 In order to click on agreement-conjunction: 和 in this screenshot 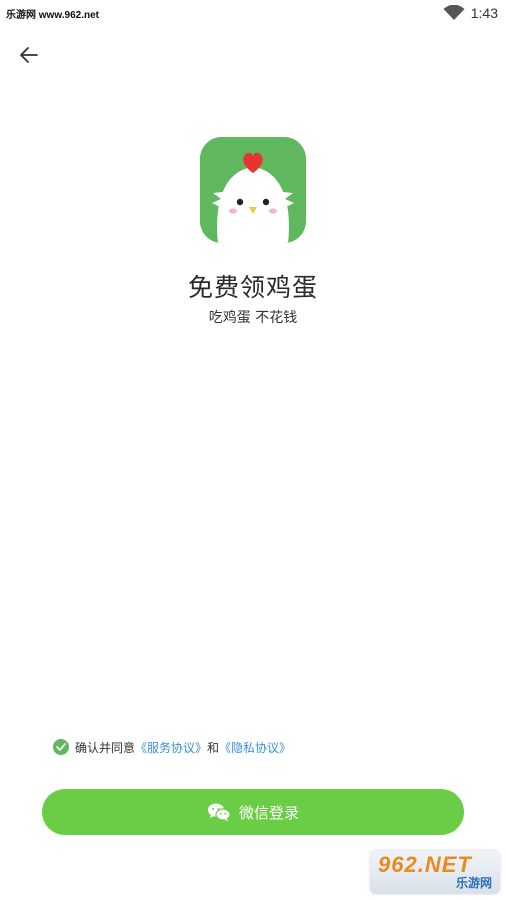, I will do `click(213, 747)`.